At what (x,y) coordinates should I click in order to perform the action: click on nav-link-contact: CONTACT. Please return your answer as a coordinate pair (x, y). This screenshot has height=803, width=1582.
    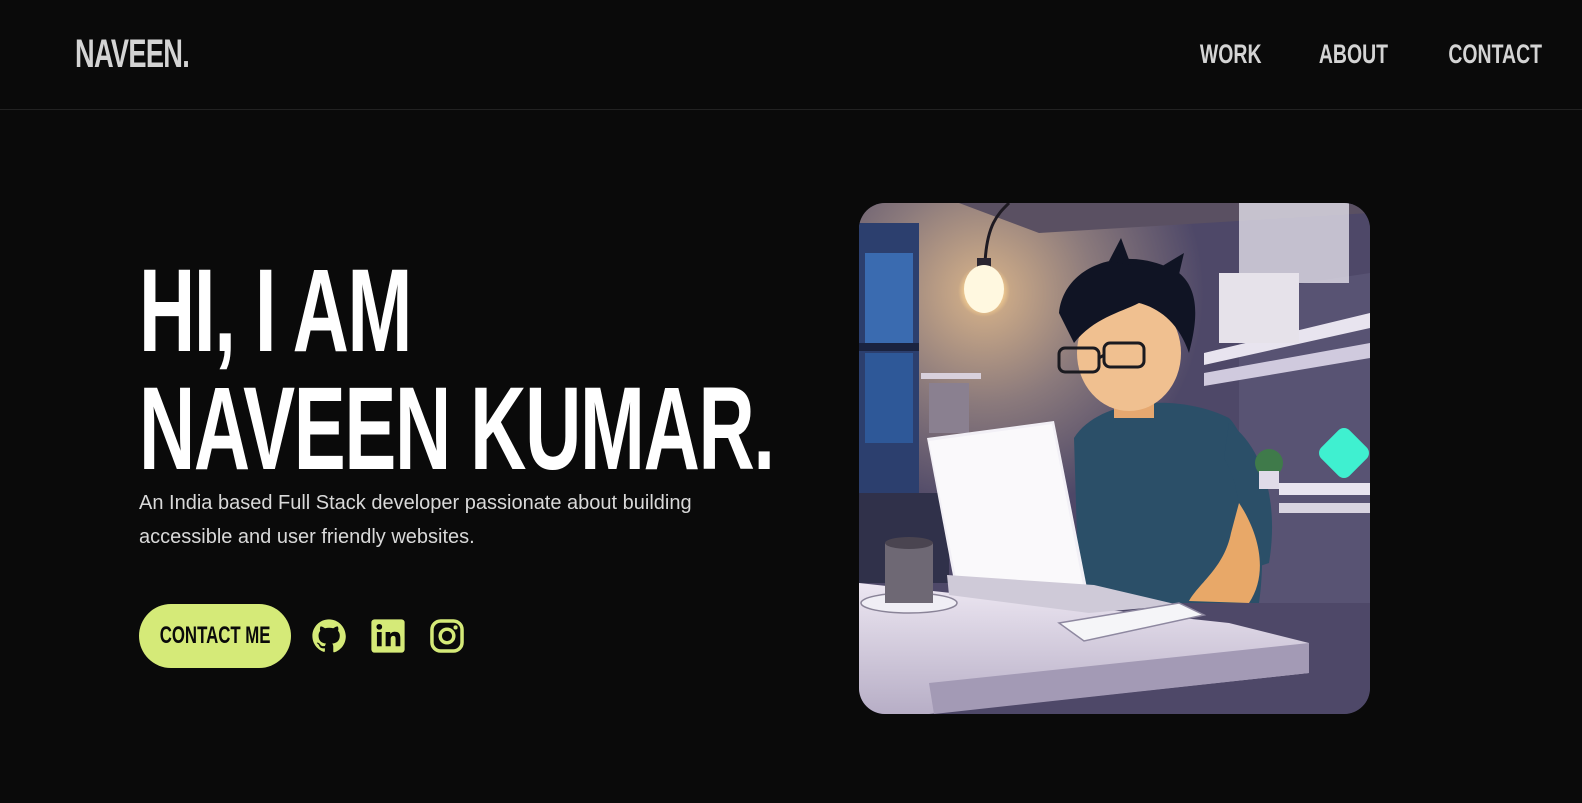
    Looking at the image, I should click on (1495, 54).